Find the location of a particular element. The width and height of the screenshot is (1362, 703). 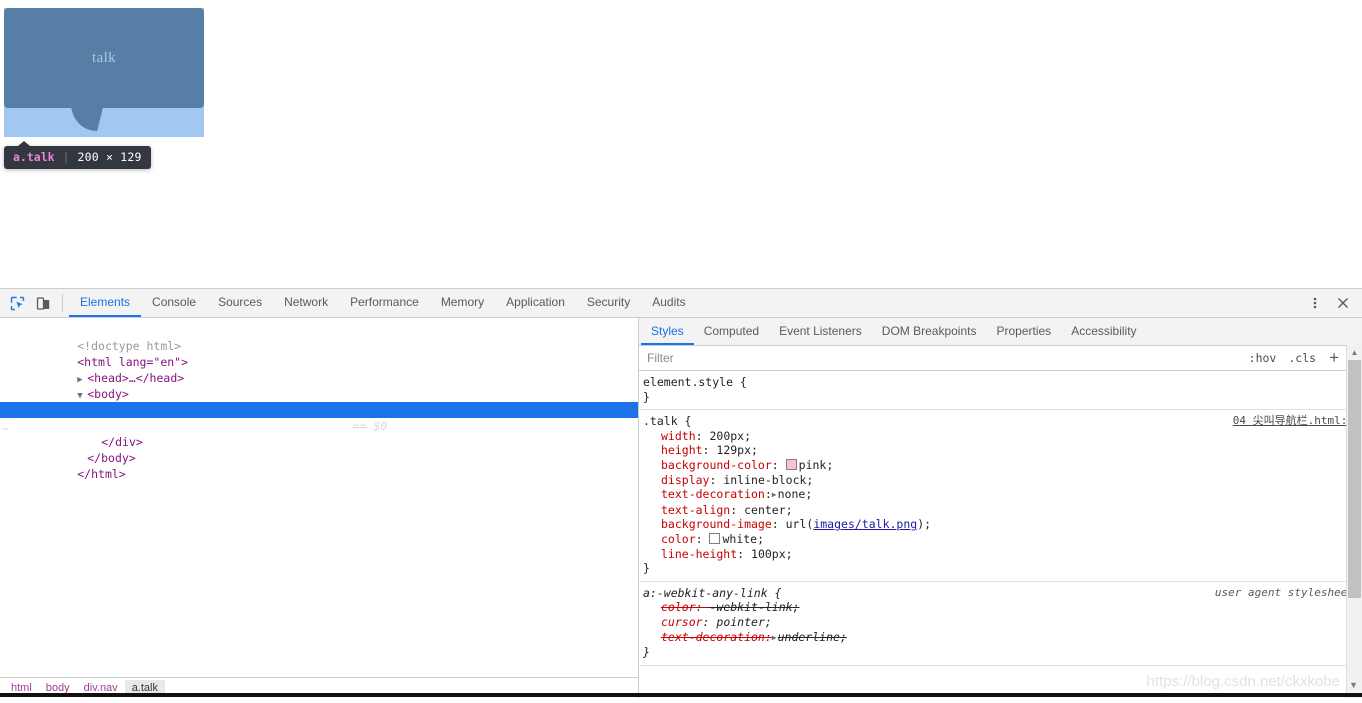

rule-element-style: element.style { } is located at coordinates (1000, 391).